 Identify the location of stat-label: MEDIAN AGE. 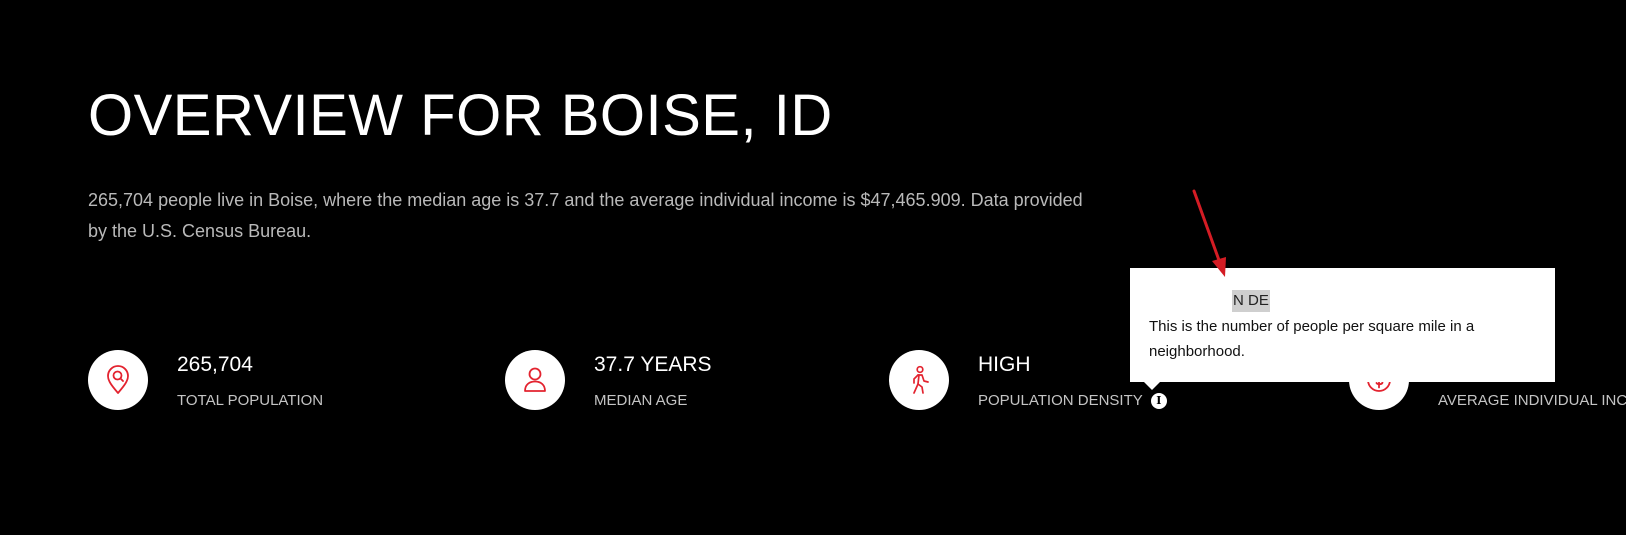
(641, 400).